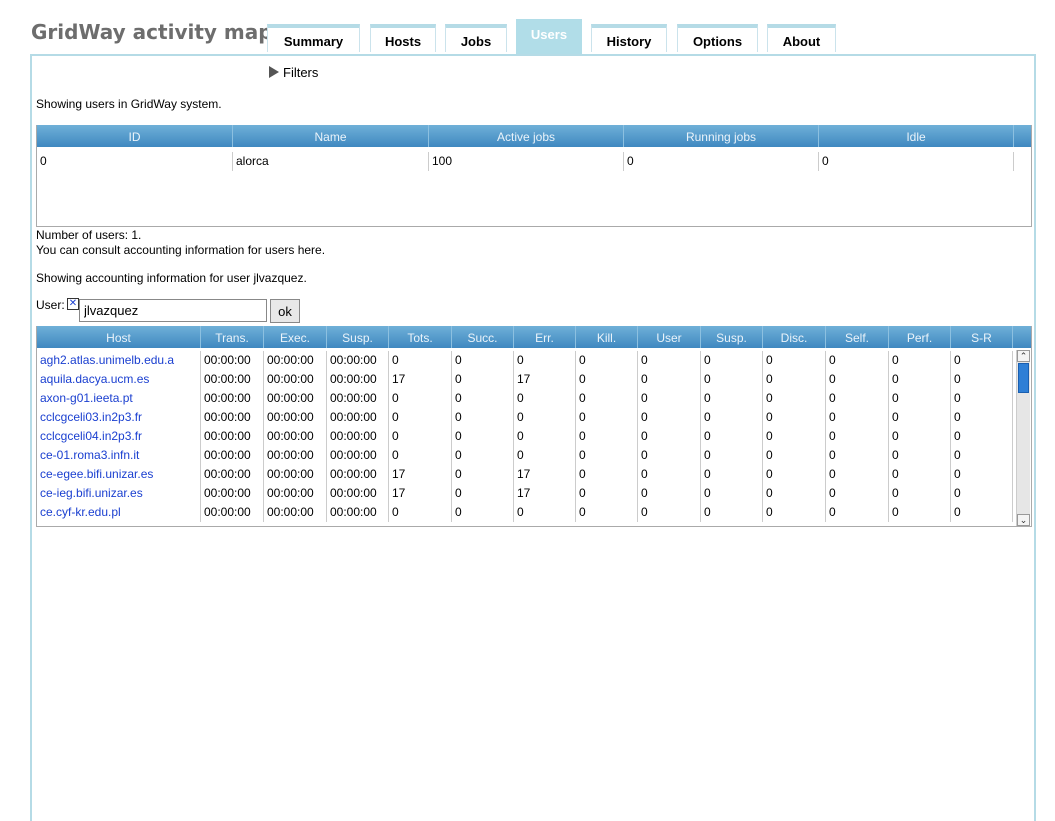 Image resolution: width=1055 pixels, height=821 pixels. I want to click on column-header: S-R, so click(982, 337).